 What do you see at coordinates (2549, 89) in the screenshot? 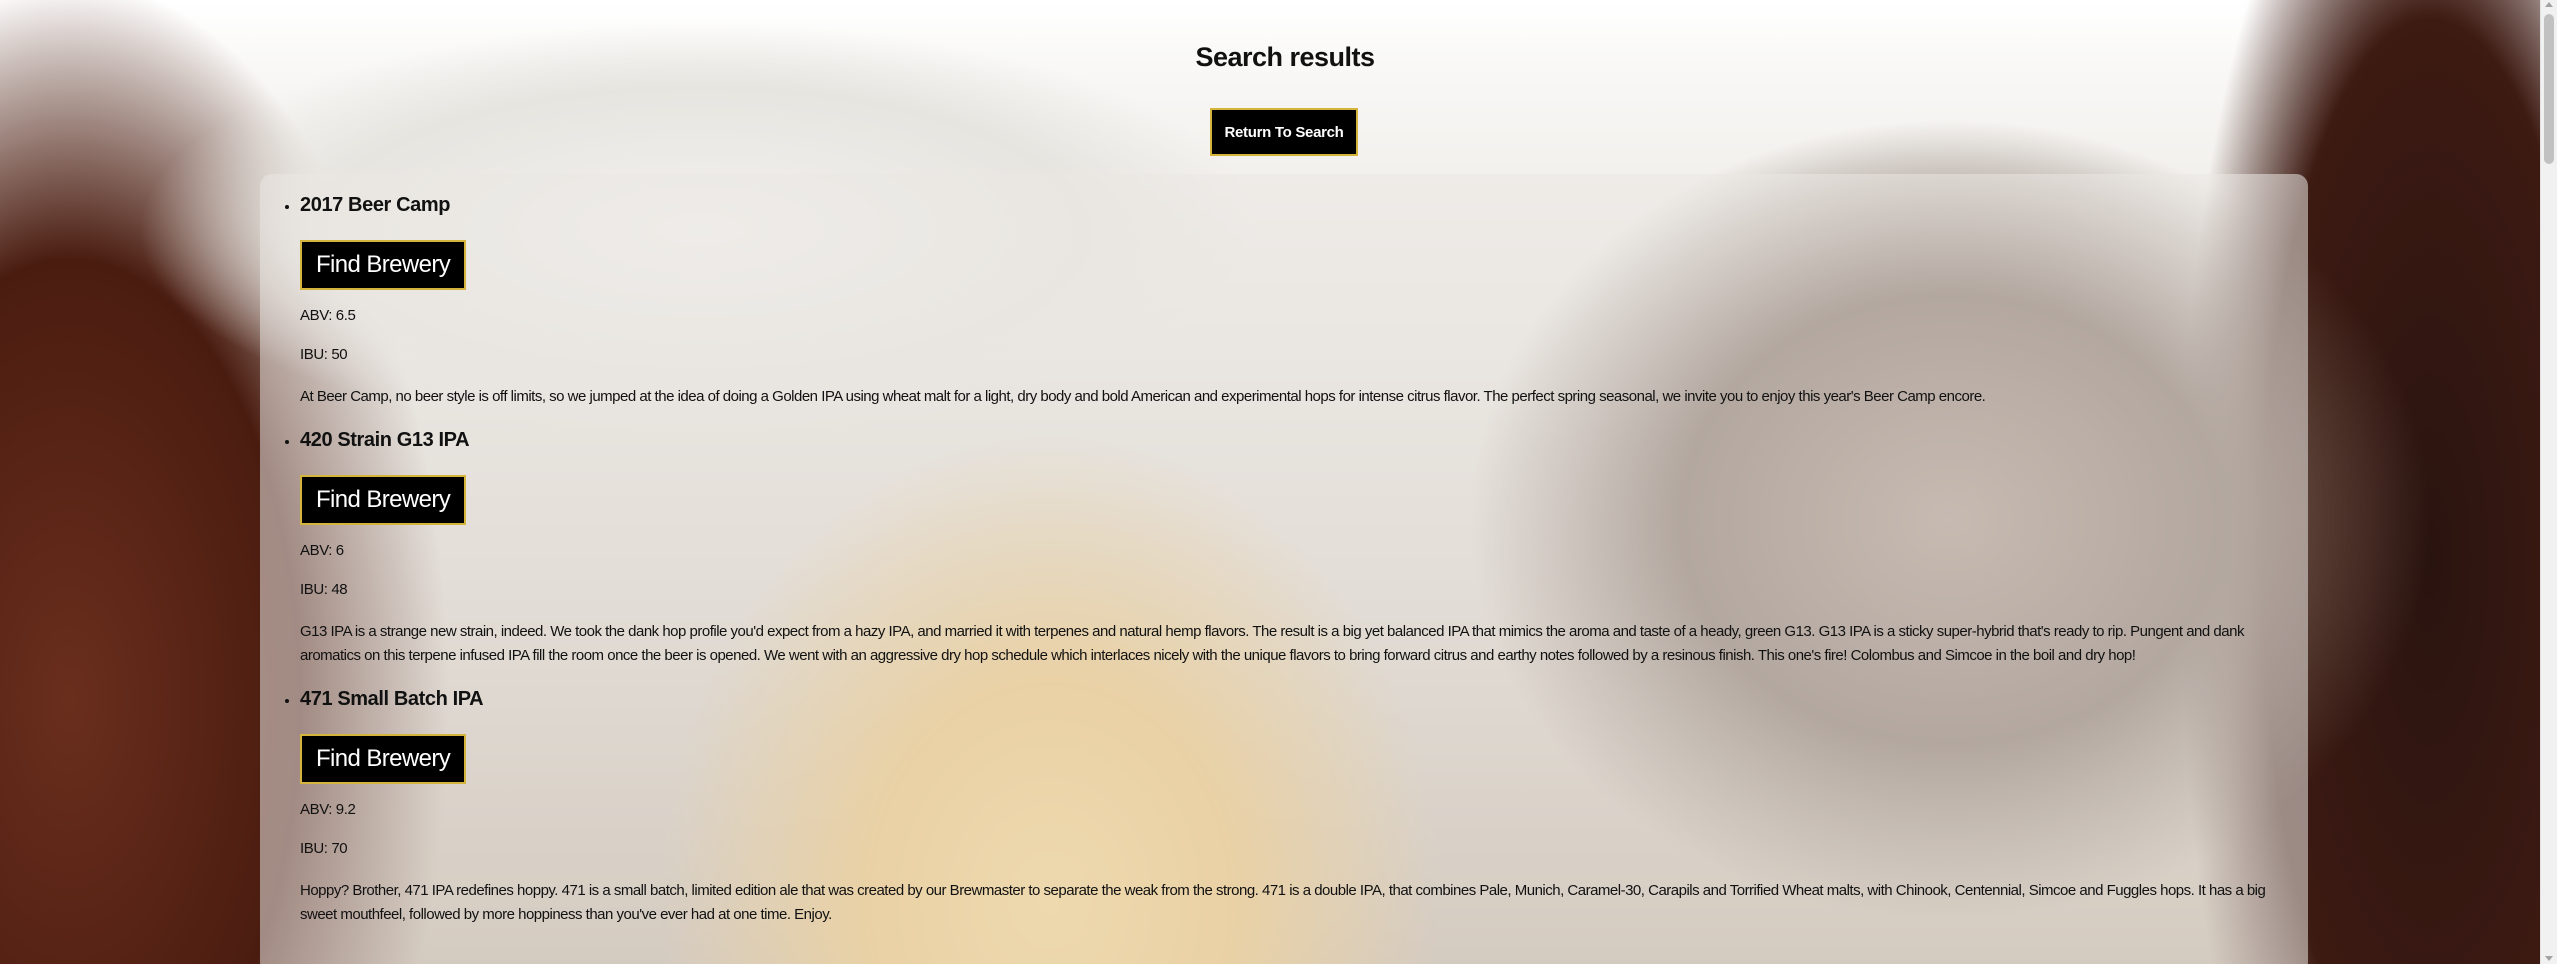
I see `scrollbar-thumb` at bounding box center [2549, 89].